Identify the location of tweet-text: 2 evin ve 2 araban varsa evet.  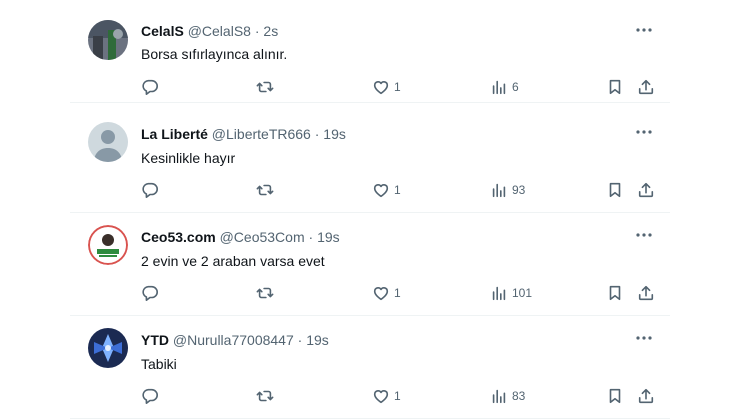
(233, 261).